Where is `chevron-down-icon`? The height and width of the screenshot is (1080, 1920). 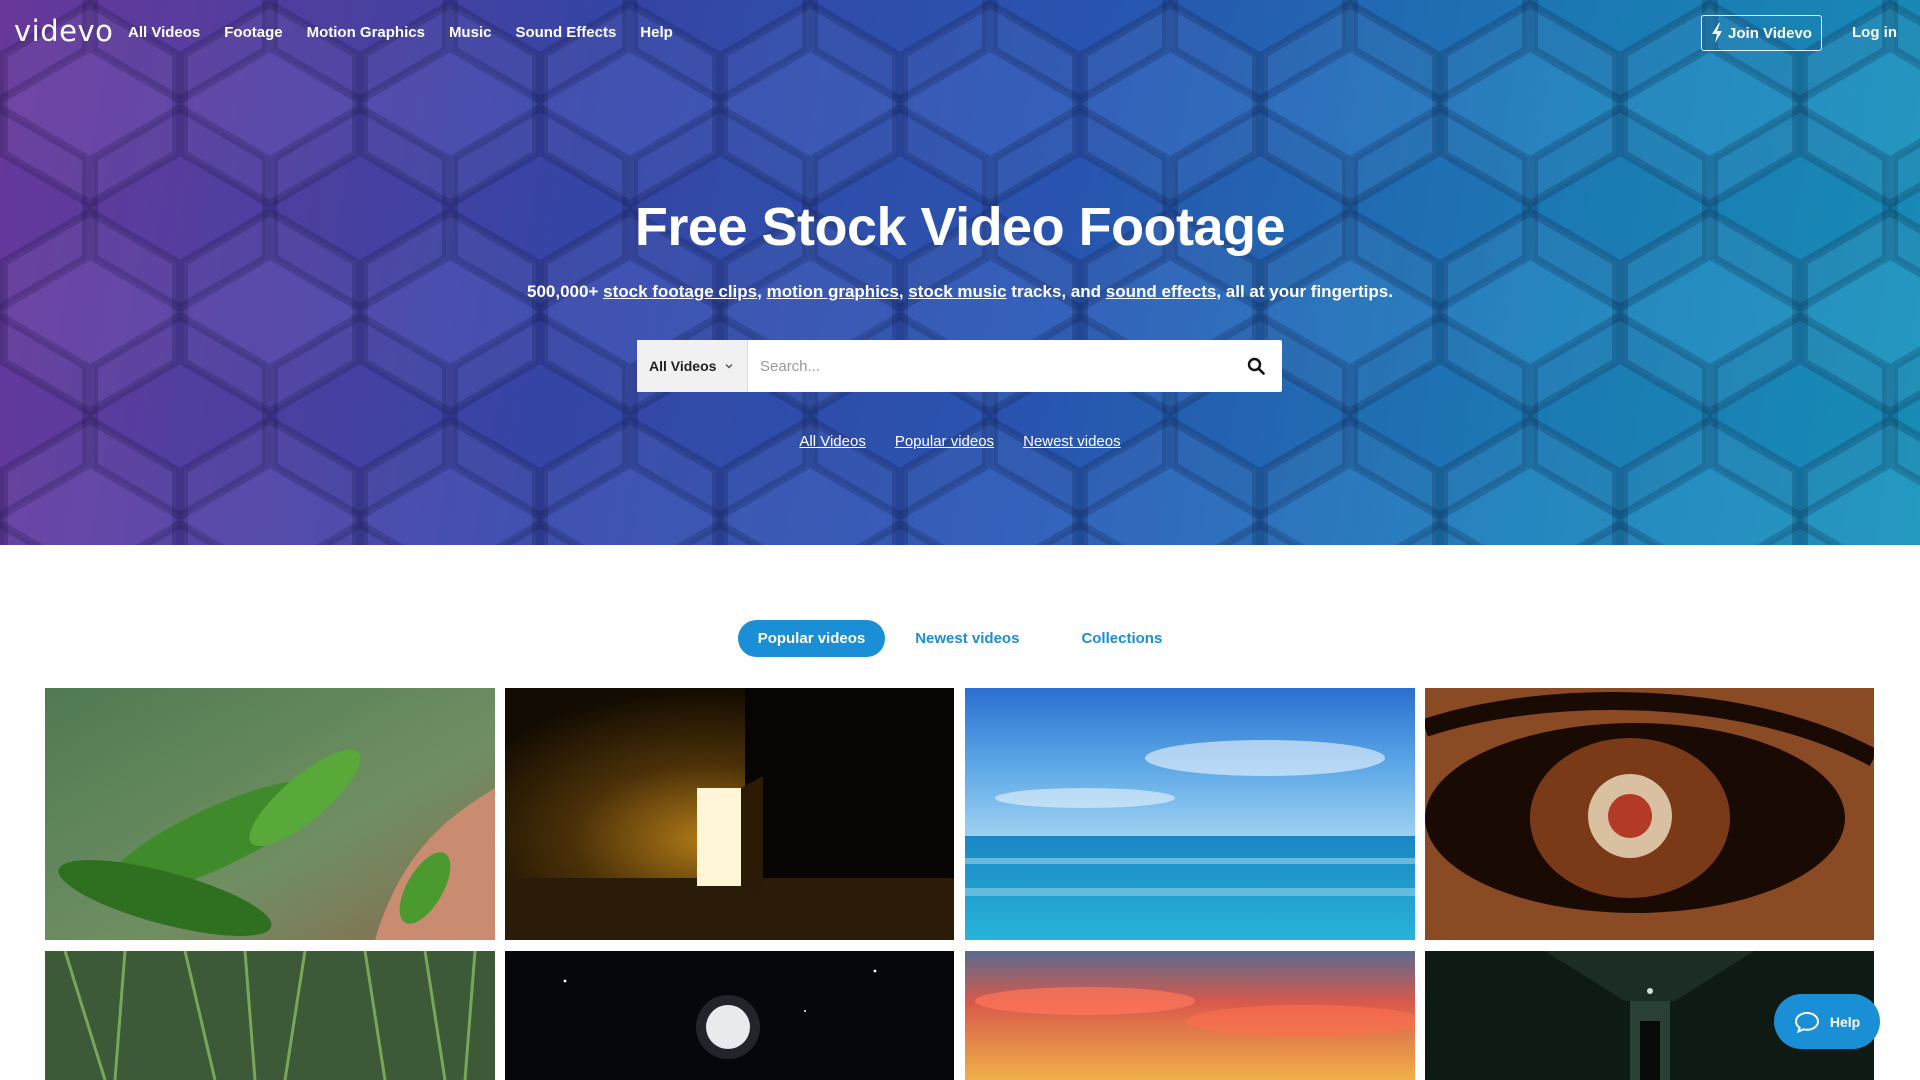
chevron-down-icon is located at coordinates (729, 366).